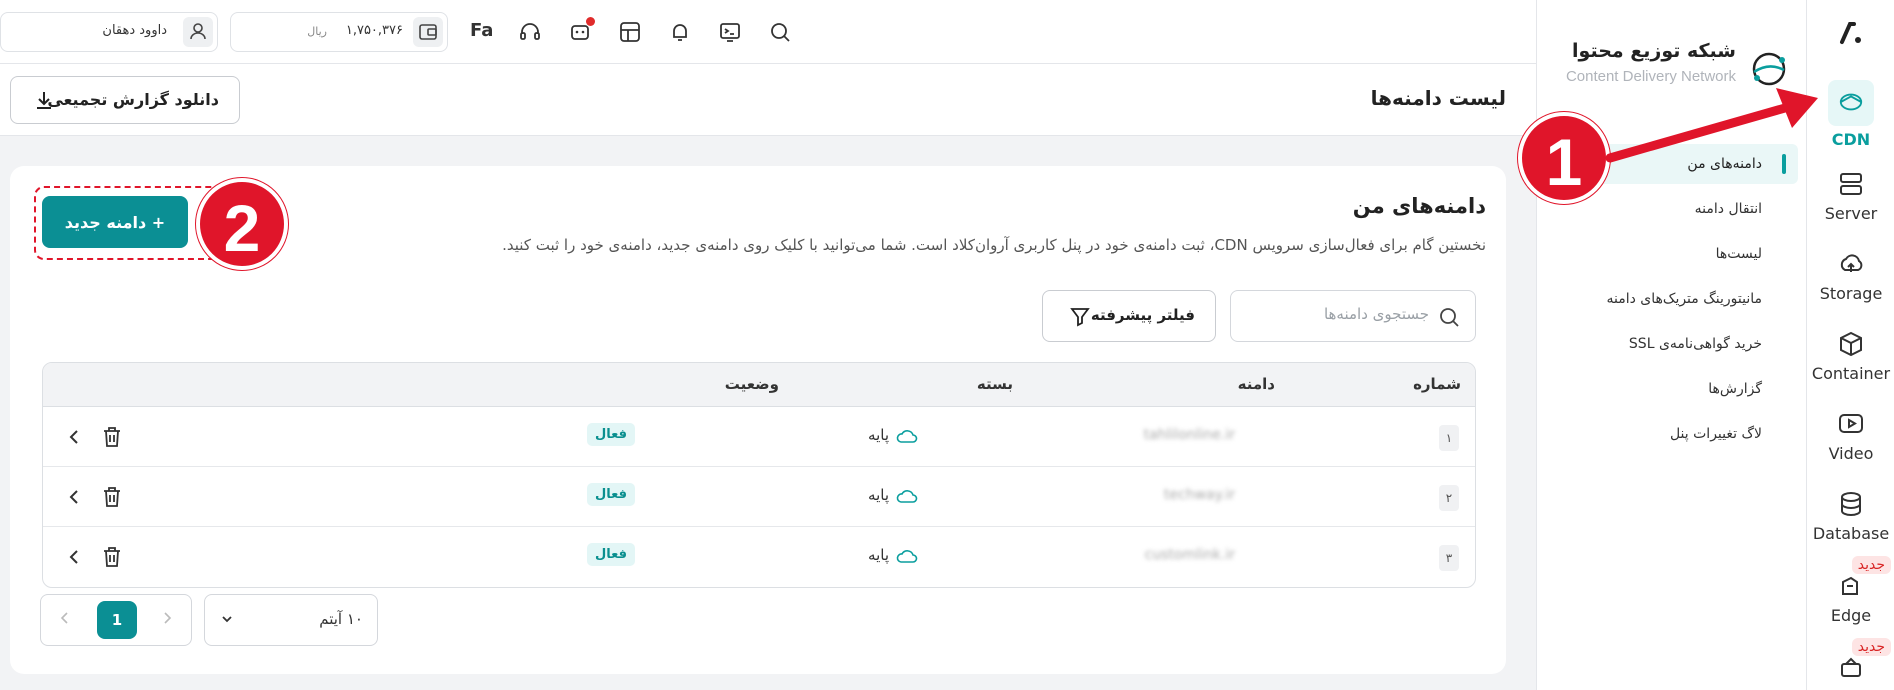 This screenshot has width=1894, height=690. Describe the element at coordinates (1850, 36) in the screenshot. I see `arvan-logo` at that location.